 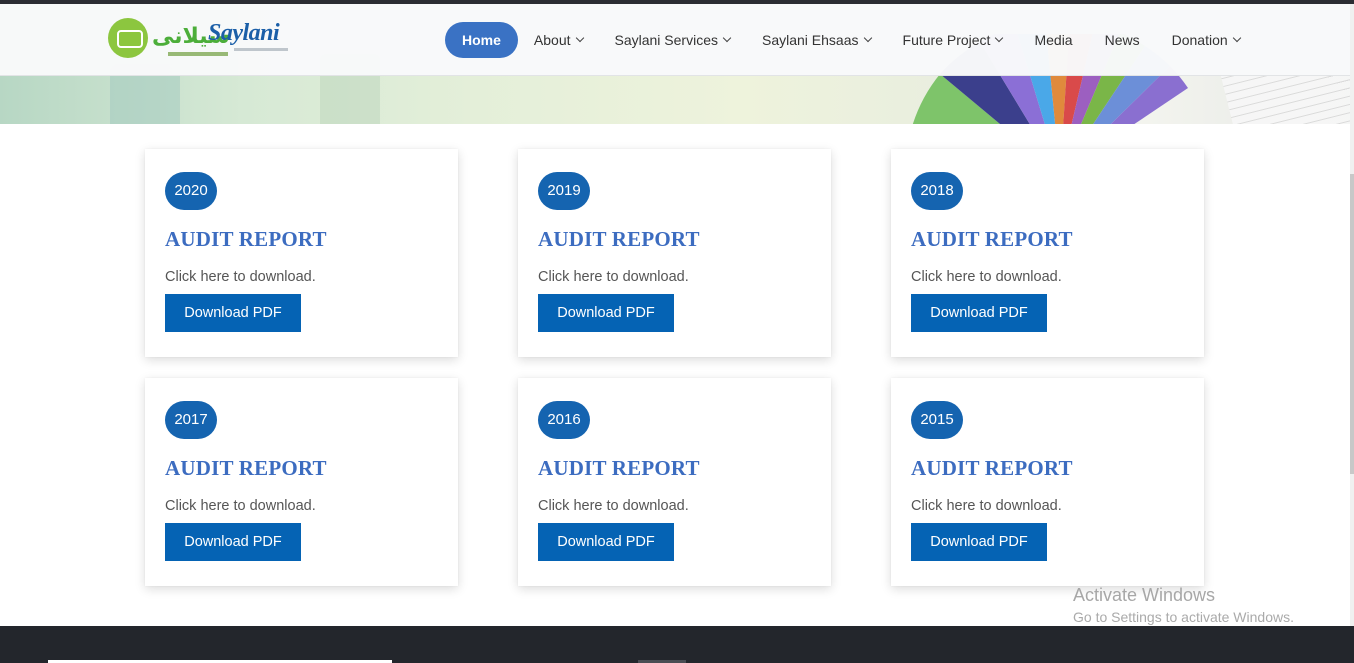 What do you see at coordinates (191, 191) in the screenshot?
I see `year-badge: 2020` at bounding box center [191, 191].